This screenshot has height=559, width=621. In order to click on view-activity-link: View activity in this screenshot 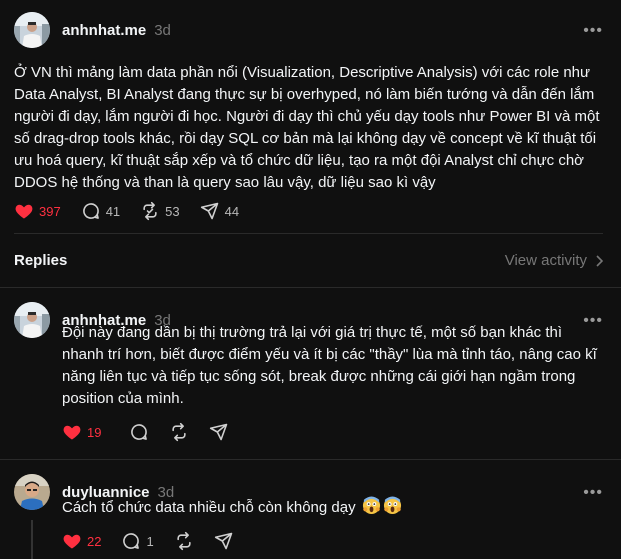, I will do `click(554, 260)`.